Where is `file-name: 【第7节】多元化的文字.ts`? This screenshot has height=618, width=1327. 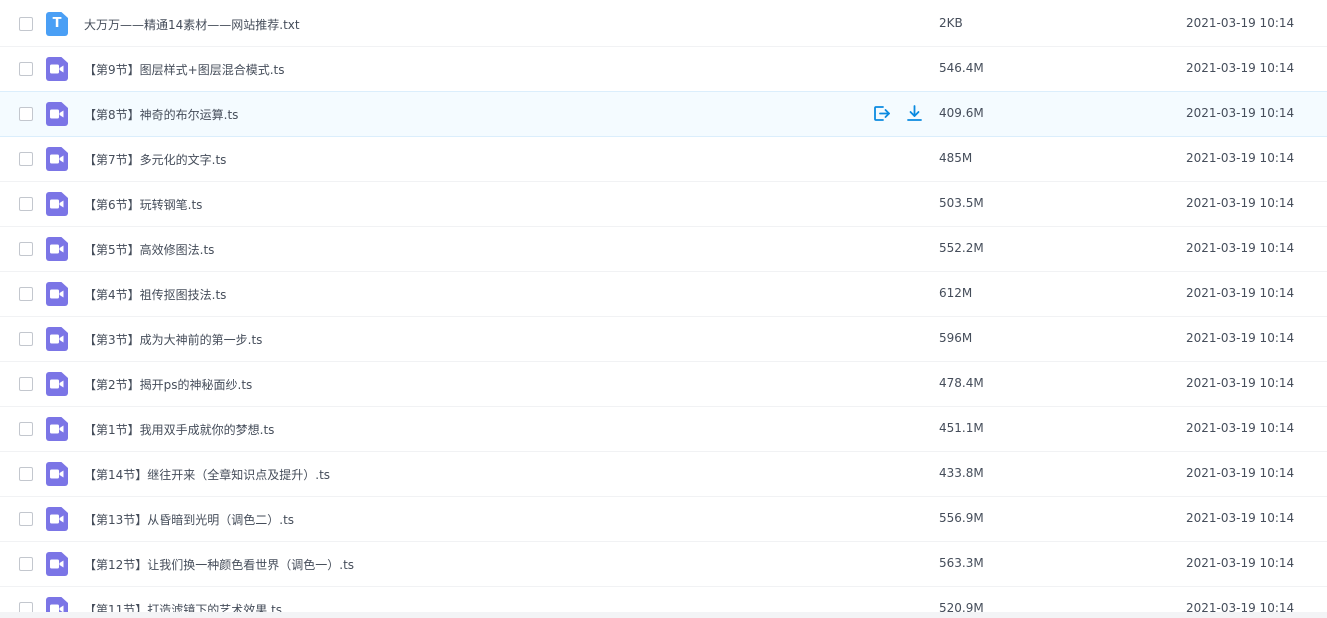 file-name: 【第7节】多元化的文字.ts is located at coordinates (155, 159).